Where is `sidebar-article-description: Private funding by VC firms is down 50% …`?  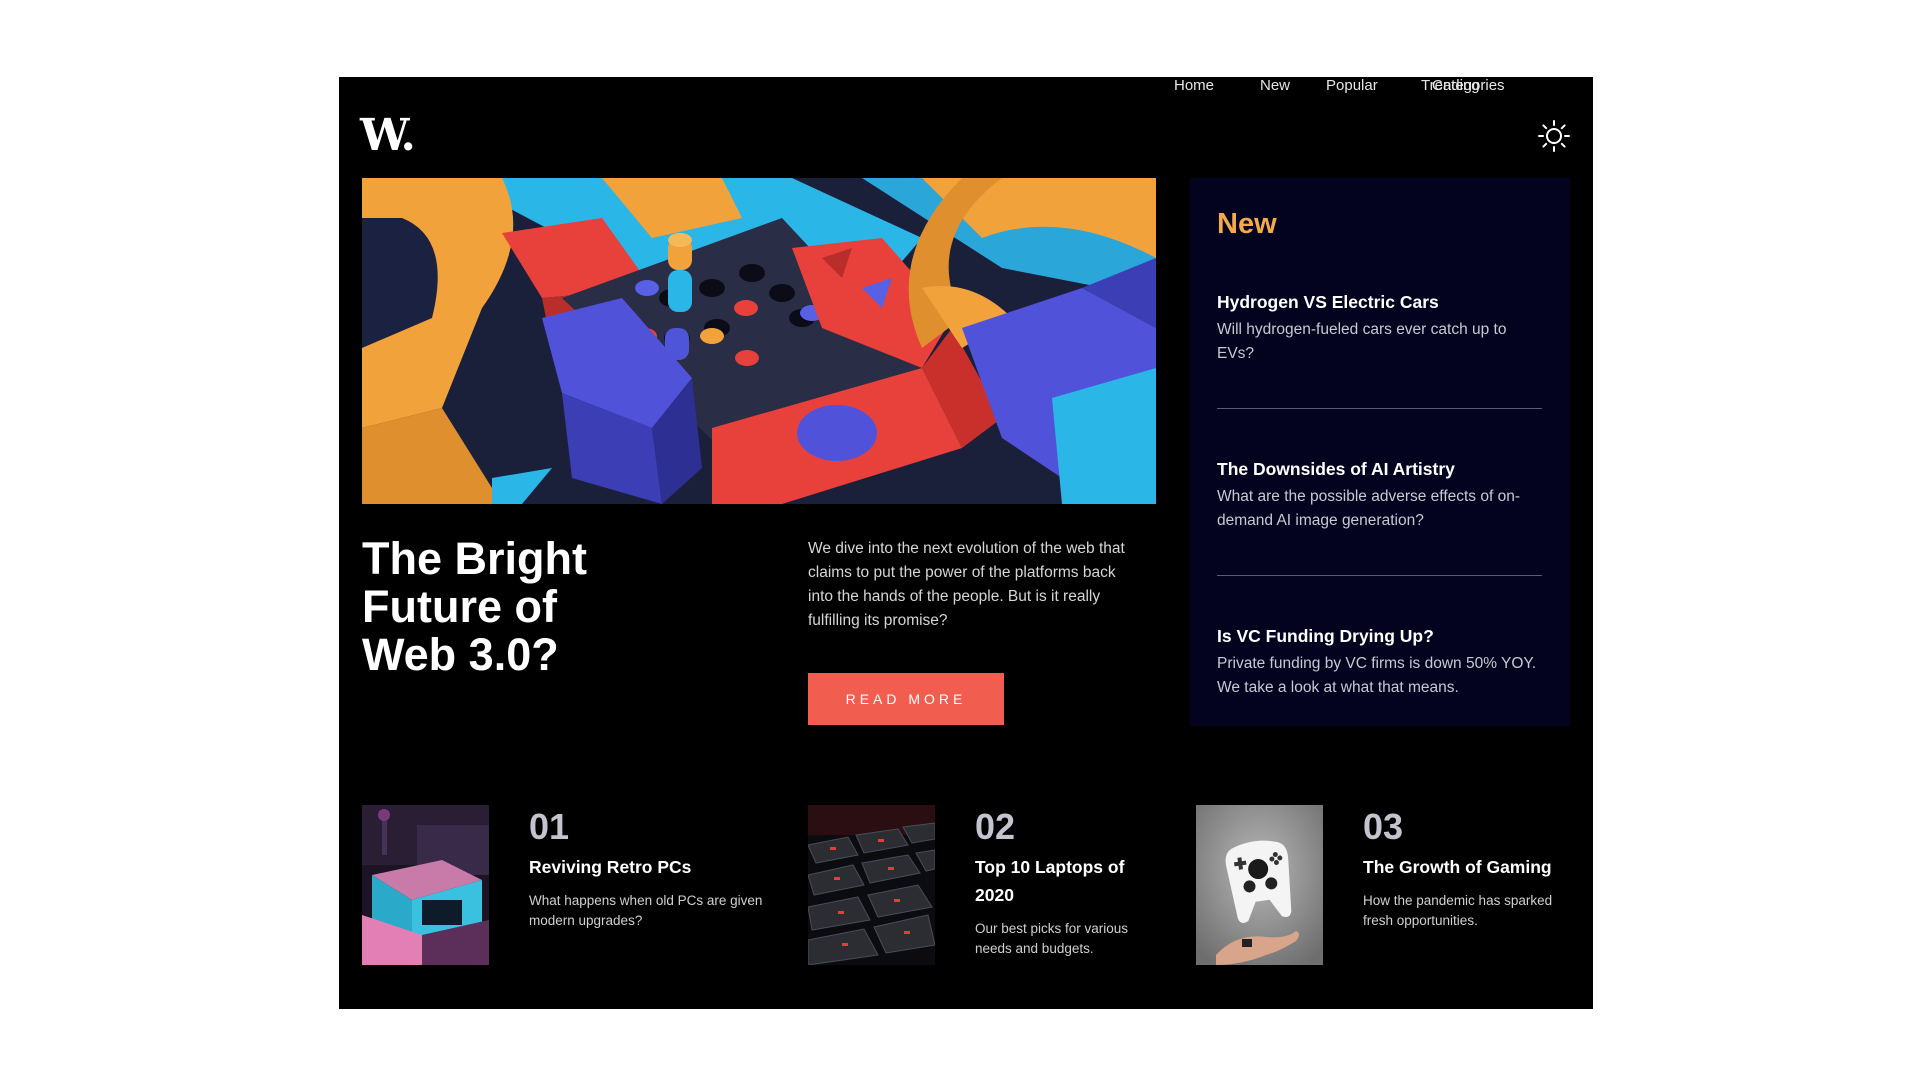 sidebar-article-description: Private funding by VC firms is down 50% … is located at coordinates (1377, 675).